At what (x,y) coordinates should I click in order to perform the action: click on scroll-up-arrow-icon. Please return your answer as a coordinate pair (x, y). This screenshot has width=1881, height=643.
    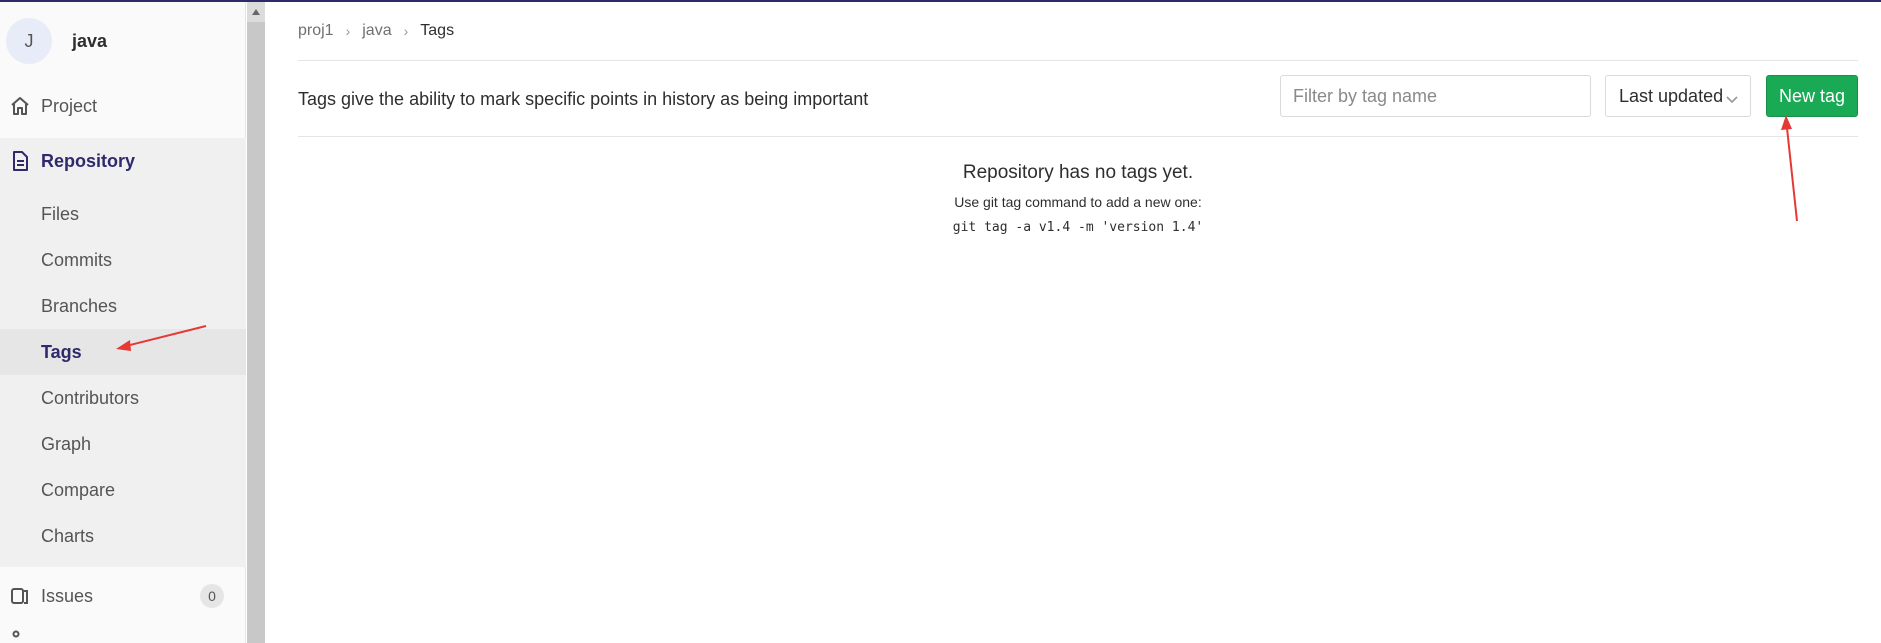
    Looking at the image, I should click on (256, 12).